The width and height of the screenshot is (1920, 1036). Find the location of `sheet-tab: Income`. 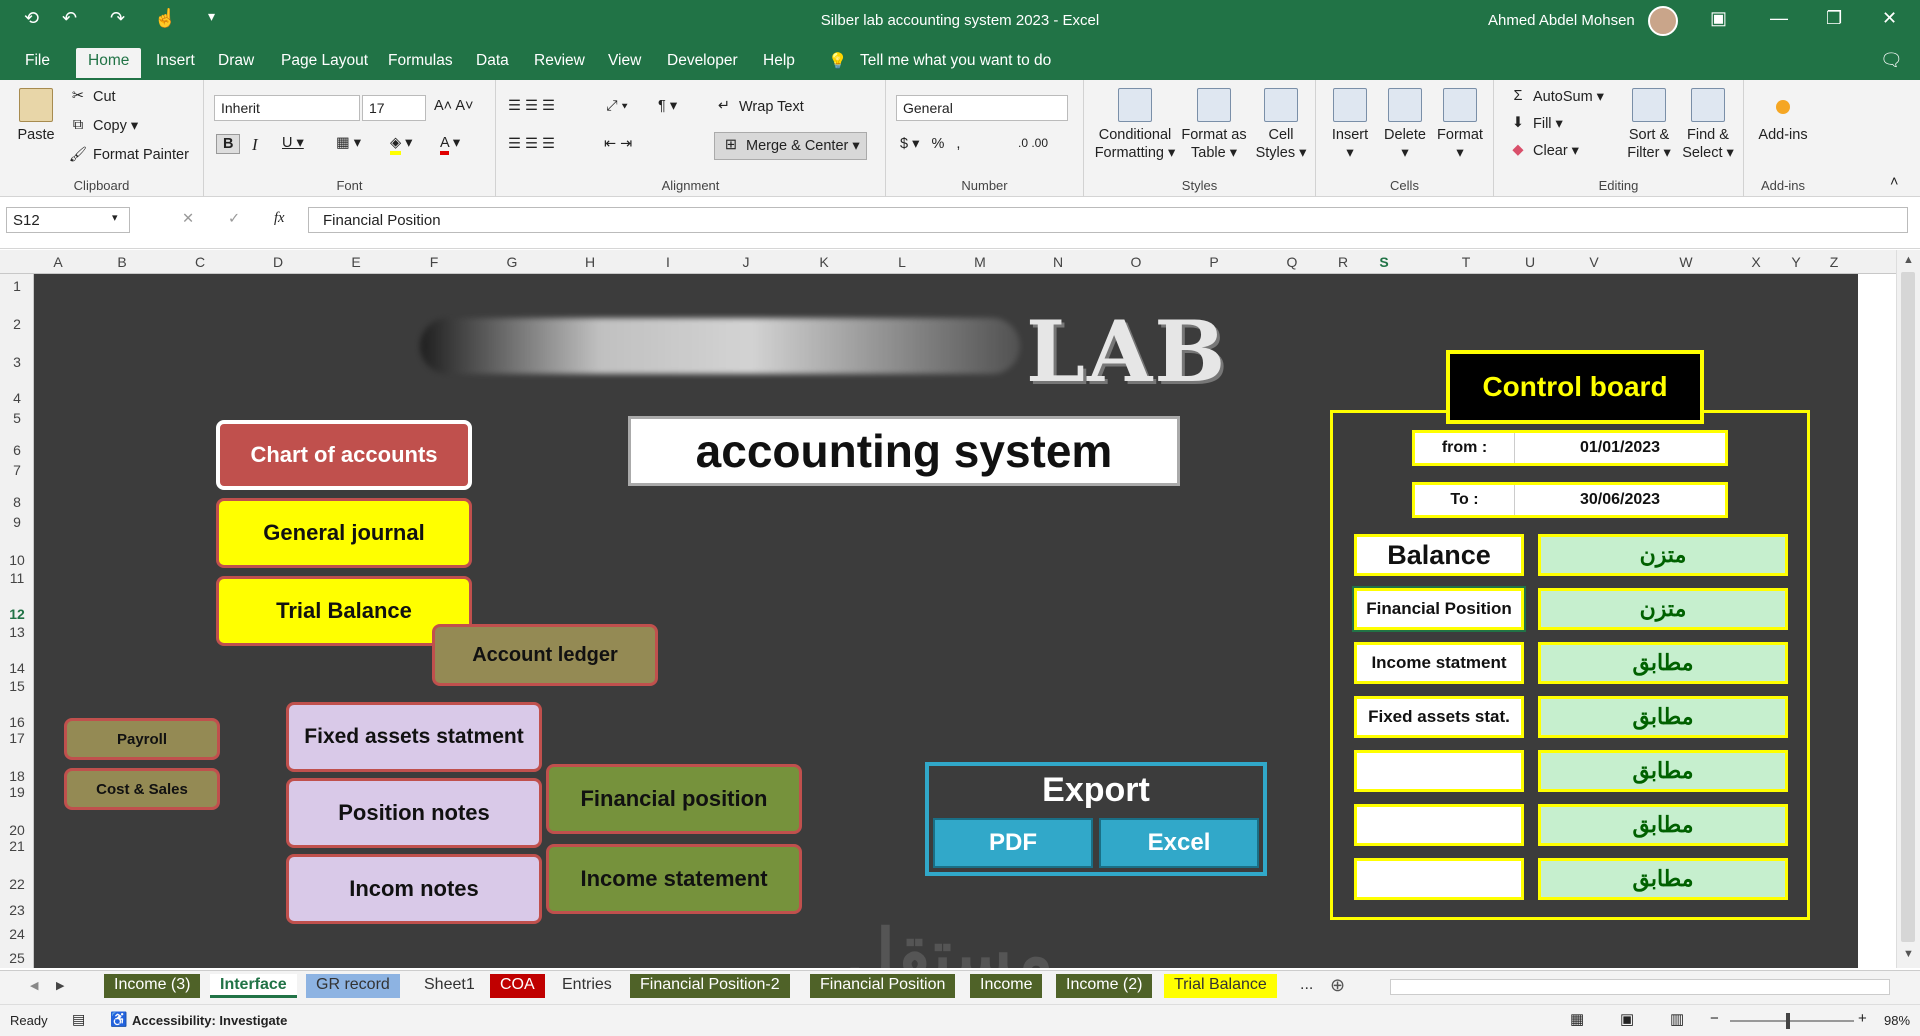

sheet-tab: Income is located at coordinates (1006, 986).